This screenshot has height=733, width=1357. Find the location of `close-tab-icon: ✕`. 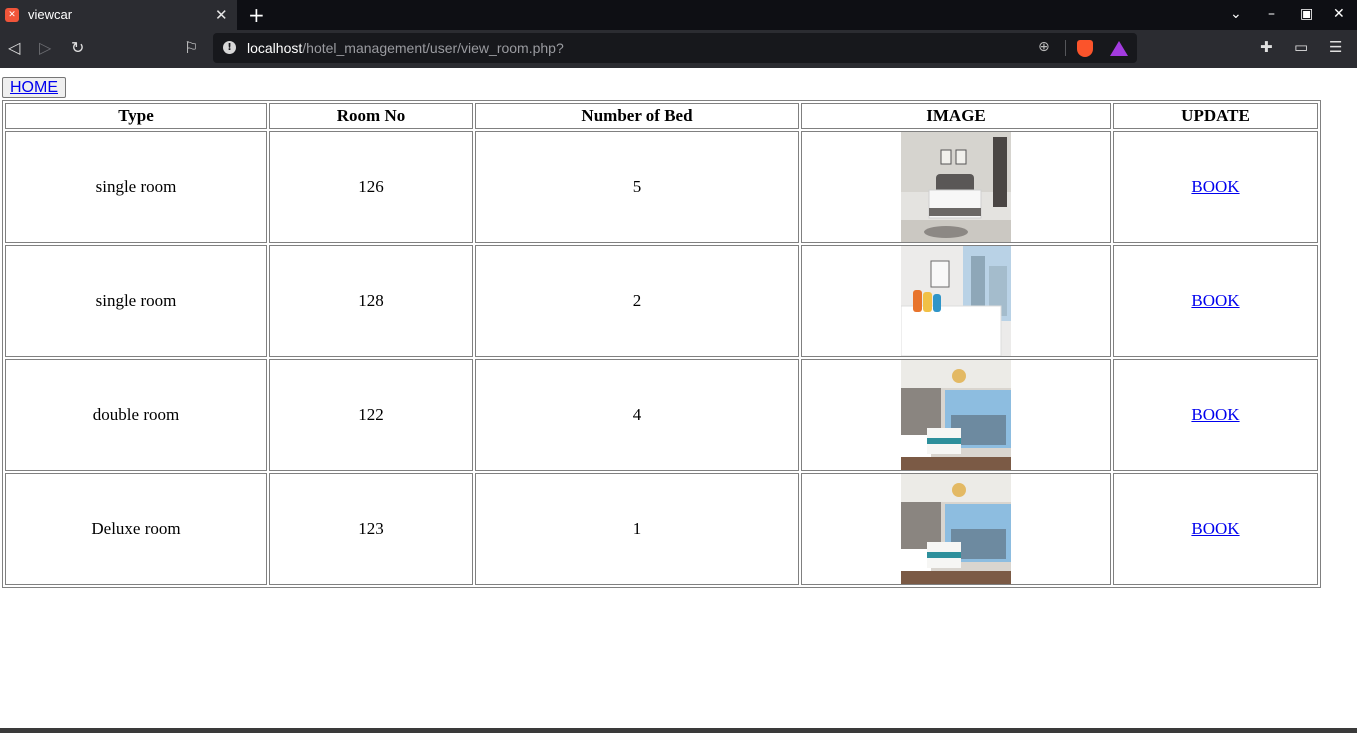

close-tab-icon: ✕ is located at coordinates (221, 15).